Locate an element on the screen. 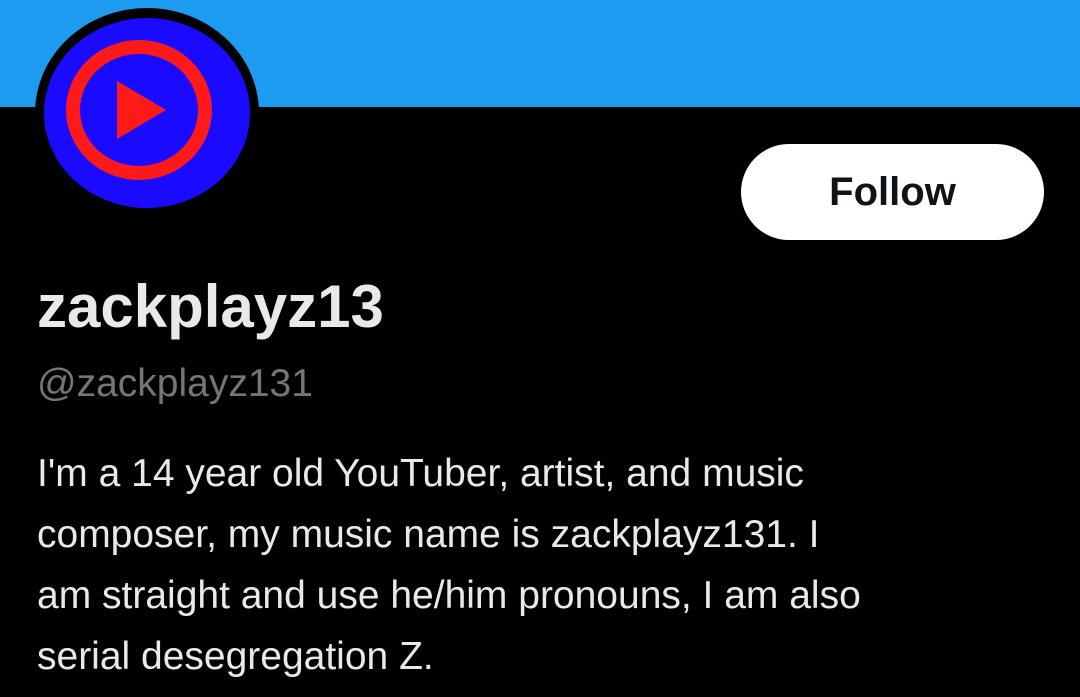 This screenshot has width=1080, height=697. play-button-logo-icon is located at coordinates (147, 113).